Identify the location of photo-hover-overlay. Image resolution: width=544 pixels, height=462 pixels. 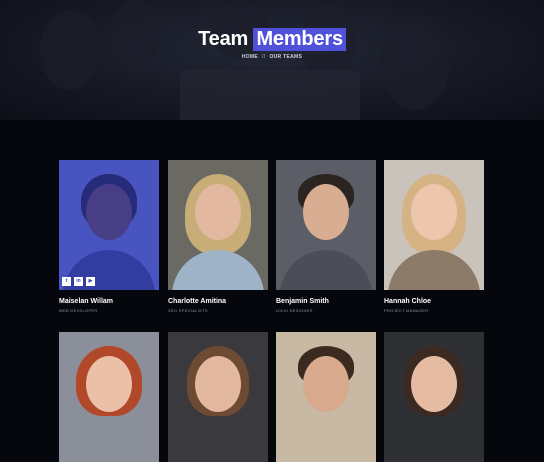
(109, 225).